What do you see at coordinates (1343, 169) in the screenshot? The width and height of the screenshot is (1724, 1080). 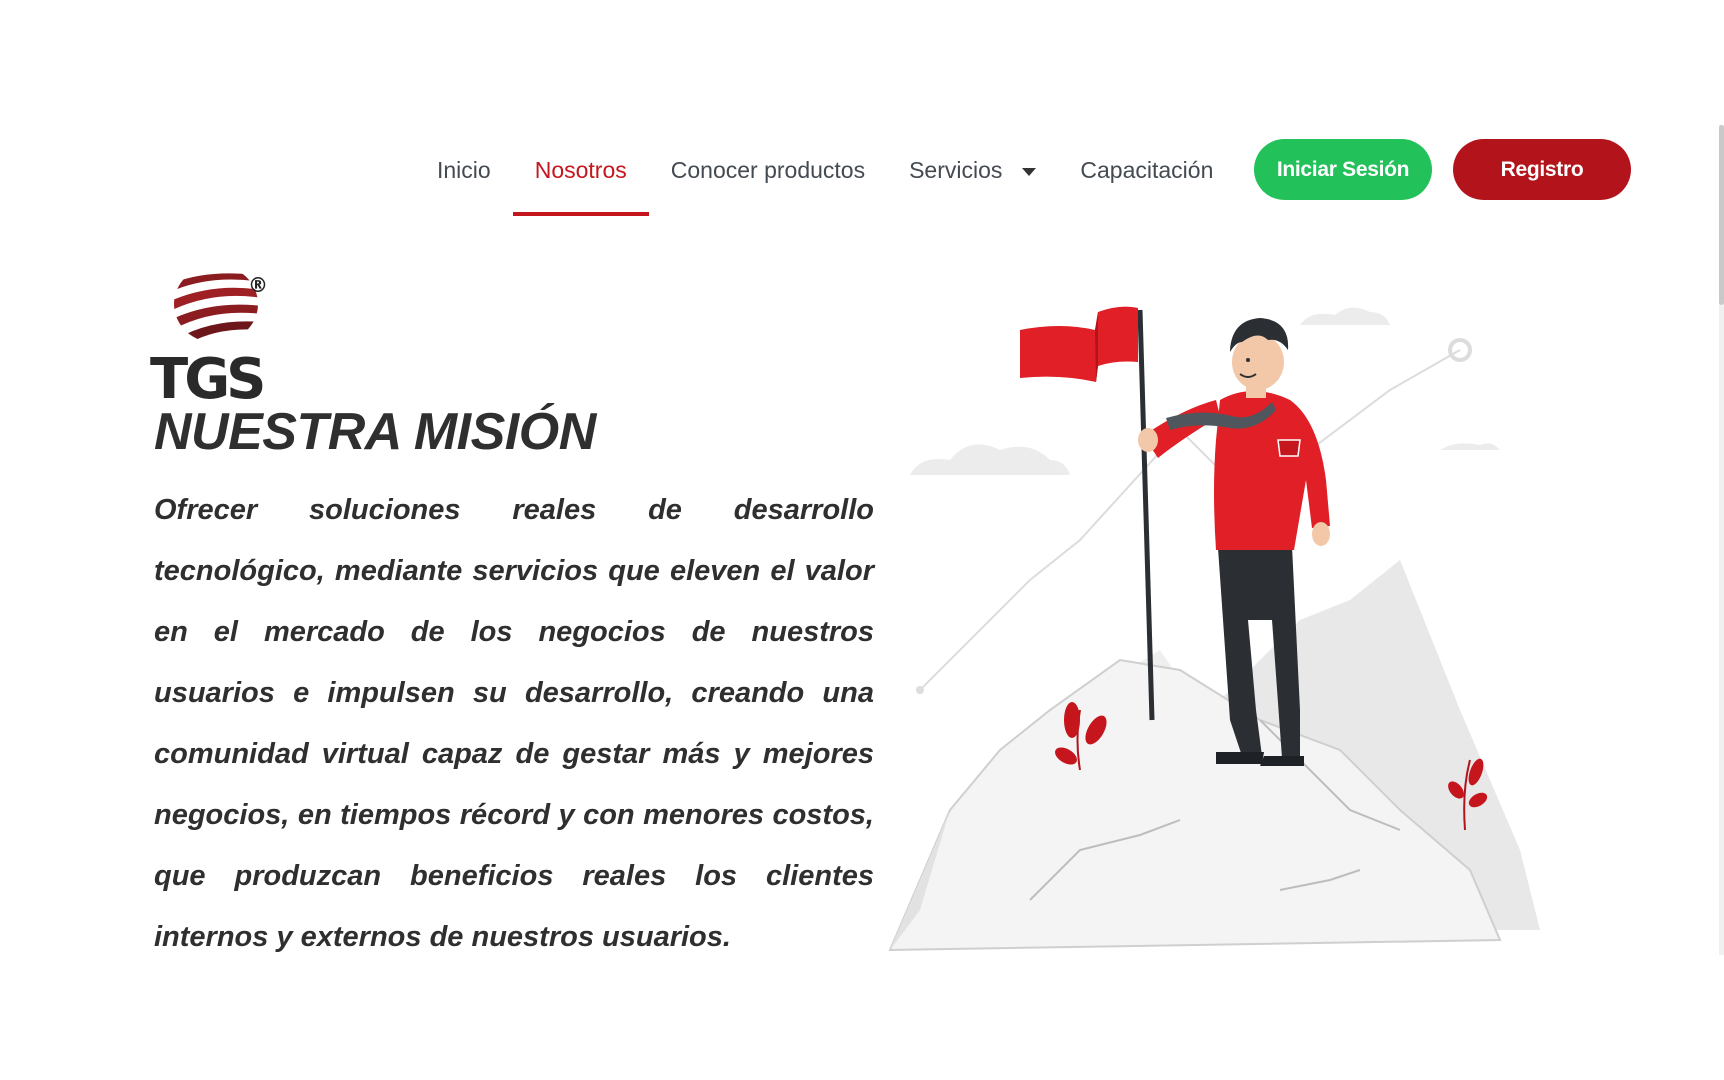 I see `login-button: Iniciar Sesión` at bounding box center [1343, 169].